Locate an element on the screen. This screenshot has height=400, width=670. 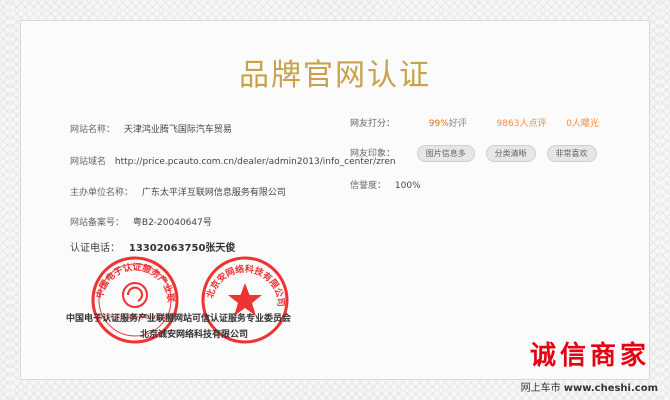
brand-site-line: 网上车市 www.cheshi.com is located at coordinates (589, 386).